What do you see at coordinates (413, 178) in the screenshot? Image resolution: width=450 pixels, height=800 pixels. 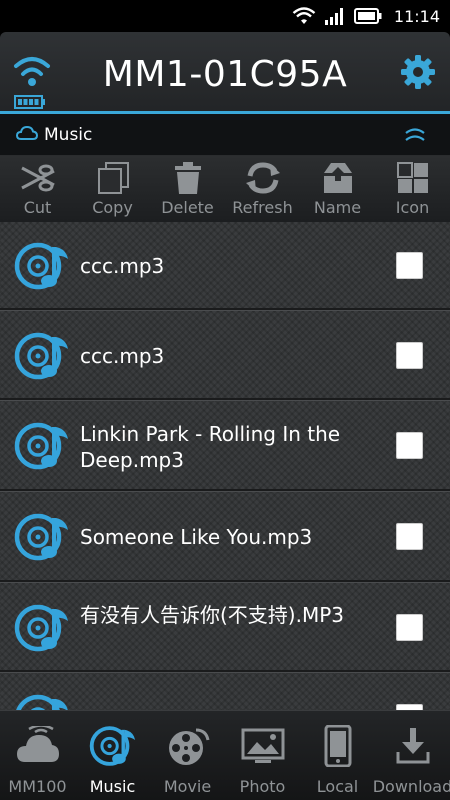 I see `grid-view-icon` at bounding box center [413, 178].